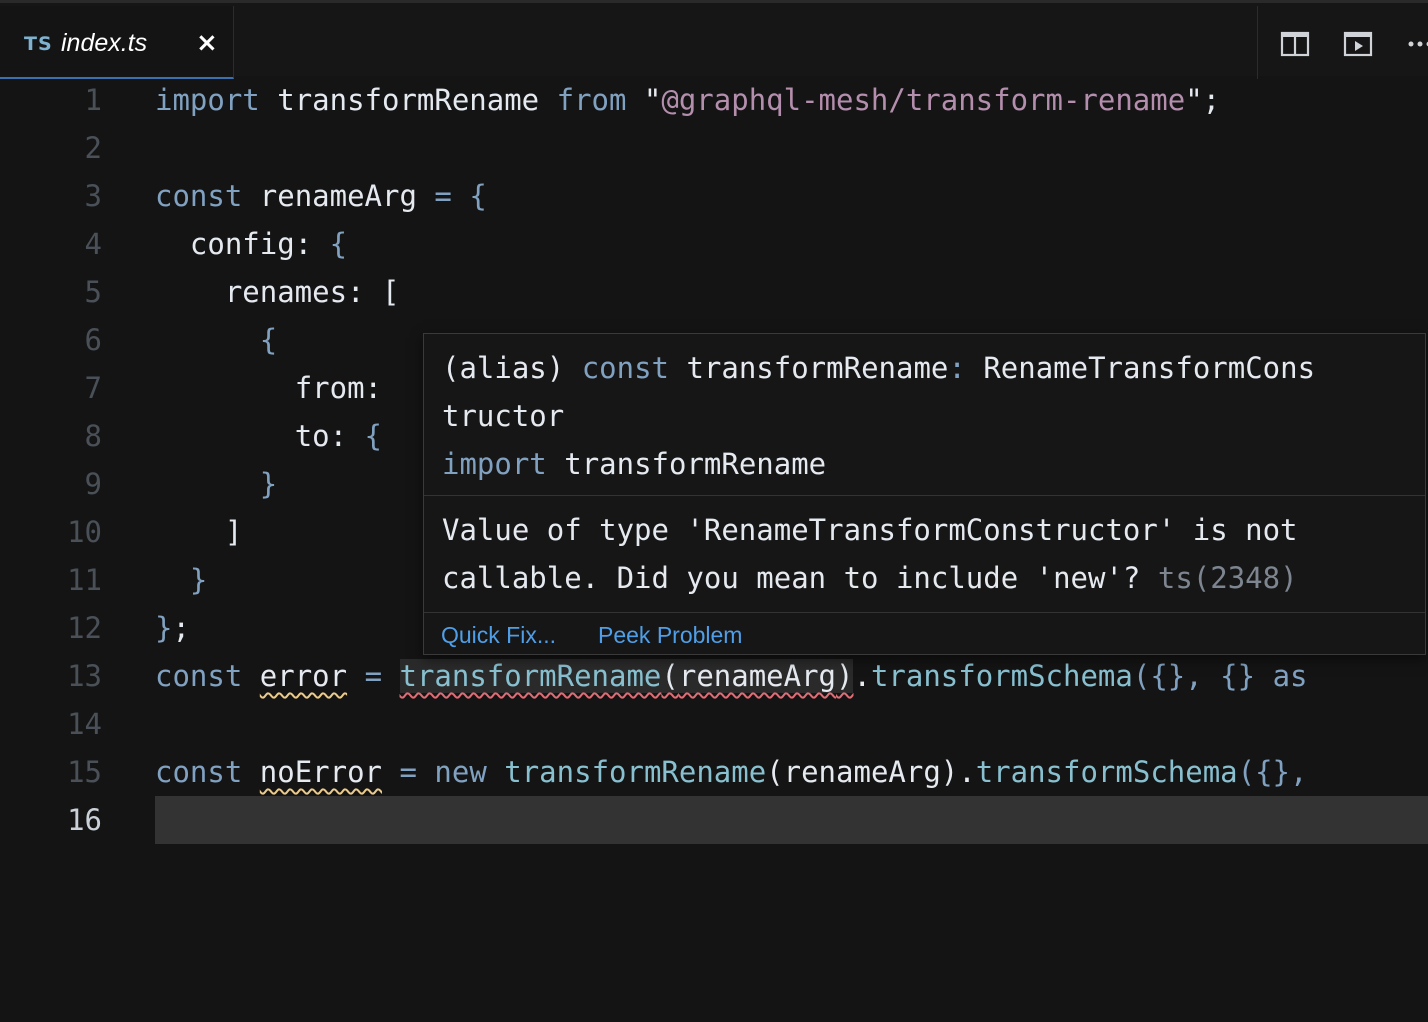 The image size is (1428, 1022). I want to click on tab-index-ts: TS index.ts ×, so click(117, 42).